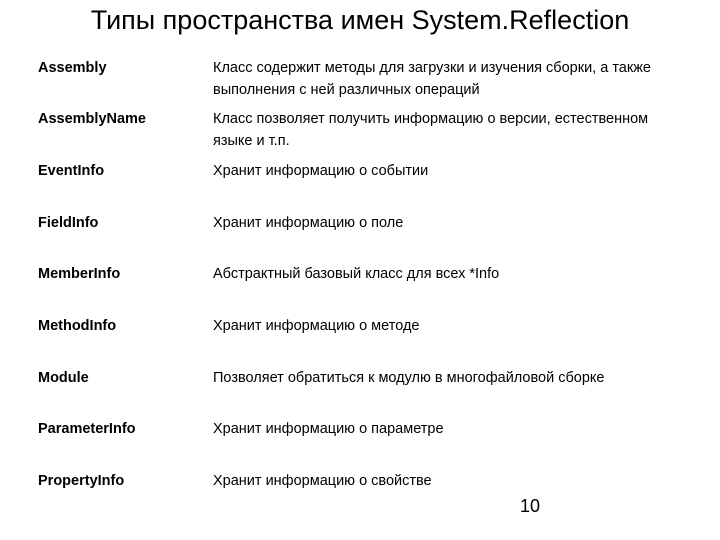 Image resolution: width=720 pixels, height=540 pixels. Describe the element at coordinates (79, 274) in the screenshot. I see `term-cell: MemberInfo` at that location.